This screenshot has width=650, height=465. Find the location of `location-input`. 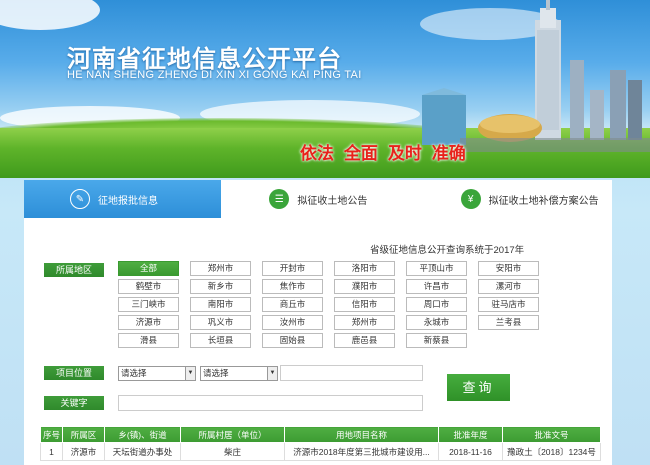

location-input is located at coordinates (351, 373).